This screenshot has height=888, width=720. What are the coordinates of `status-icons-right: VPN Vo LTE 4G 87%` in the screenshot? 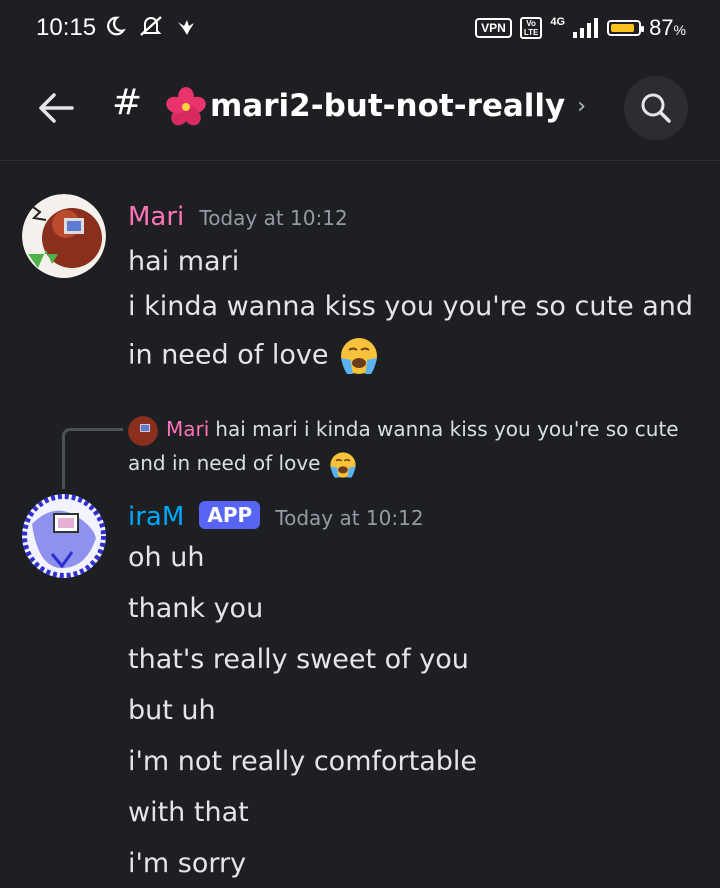 It's located at (580, 28).